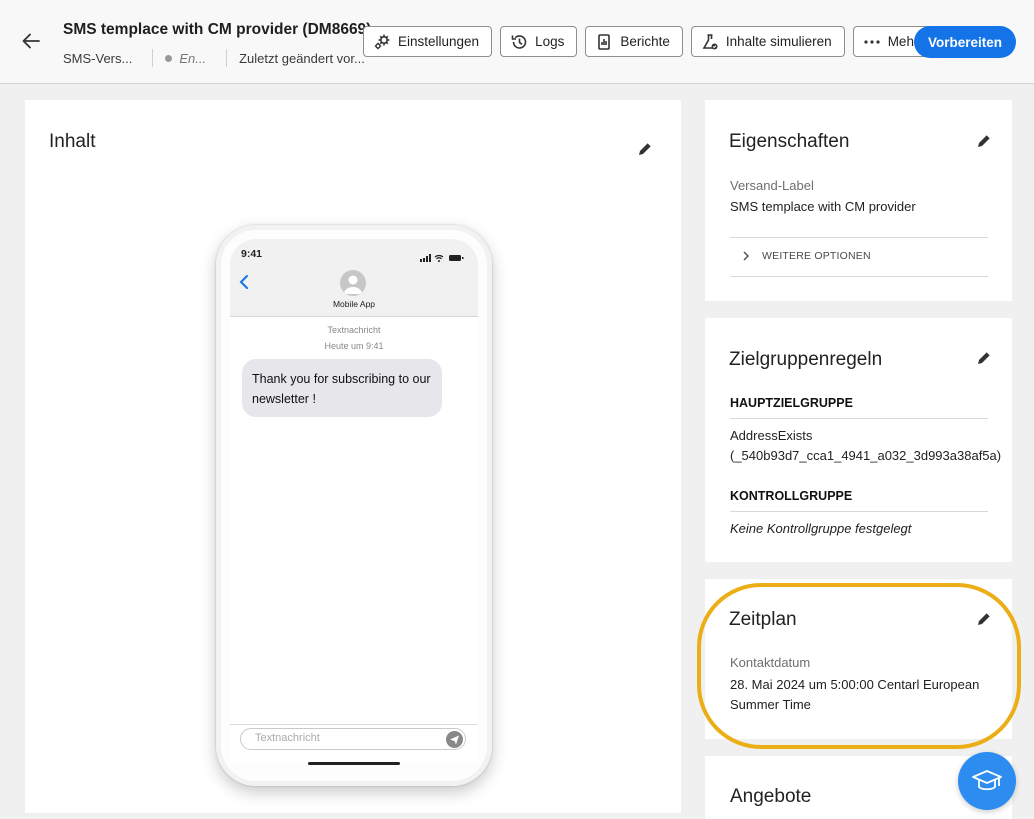 The width and height of the screenshot is (1034, 819). I want to click on signal-wifi-battery-icon, so click(442, 258).